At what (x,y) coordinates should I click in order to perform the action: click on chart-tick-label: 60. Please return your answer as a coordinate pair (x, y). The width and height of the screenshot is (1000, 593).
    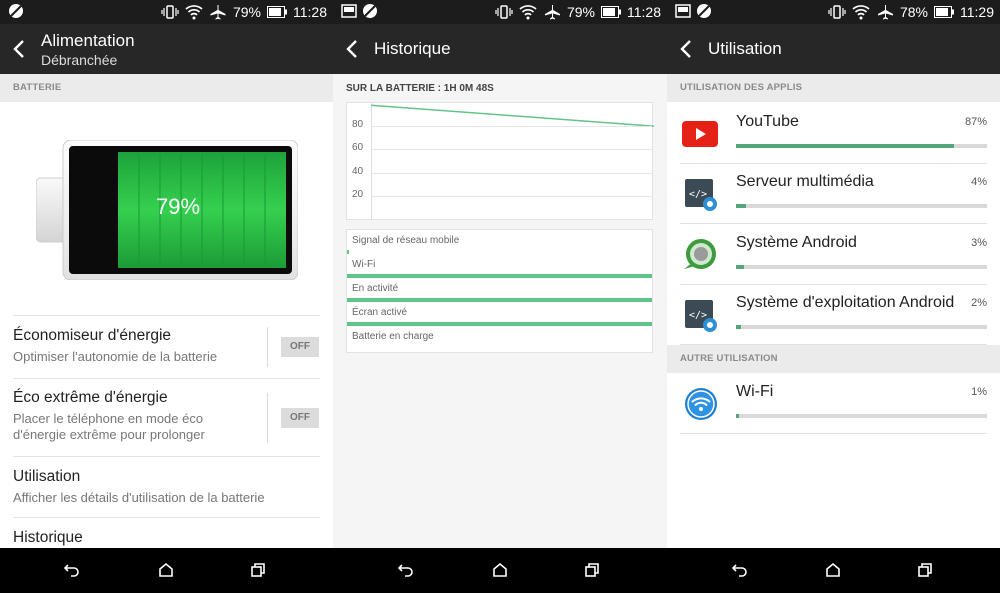
    Looking at the image, I should click on (358, 148).